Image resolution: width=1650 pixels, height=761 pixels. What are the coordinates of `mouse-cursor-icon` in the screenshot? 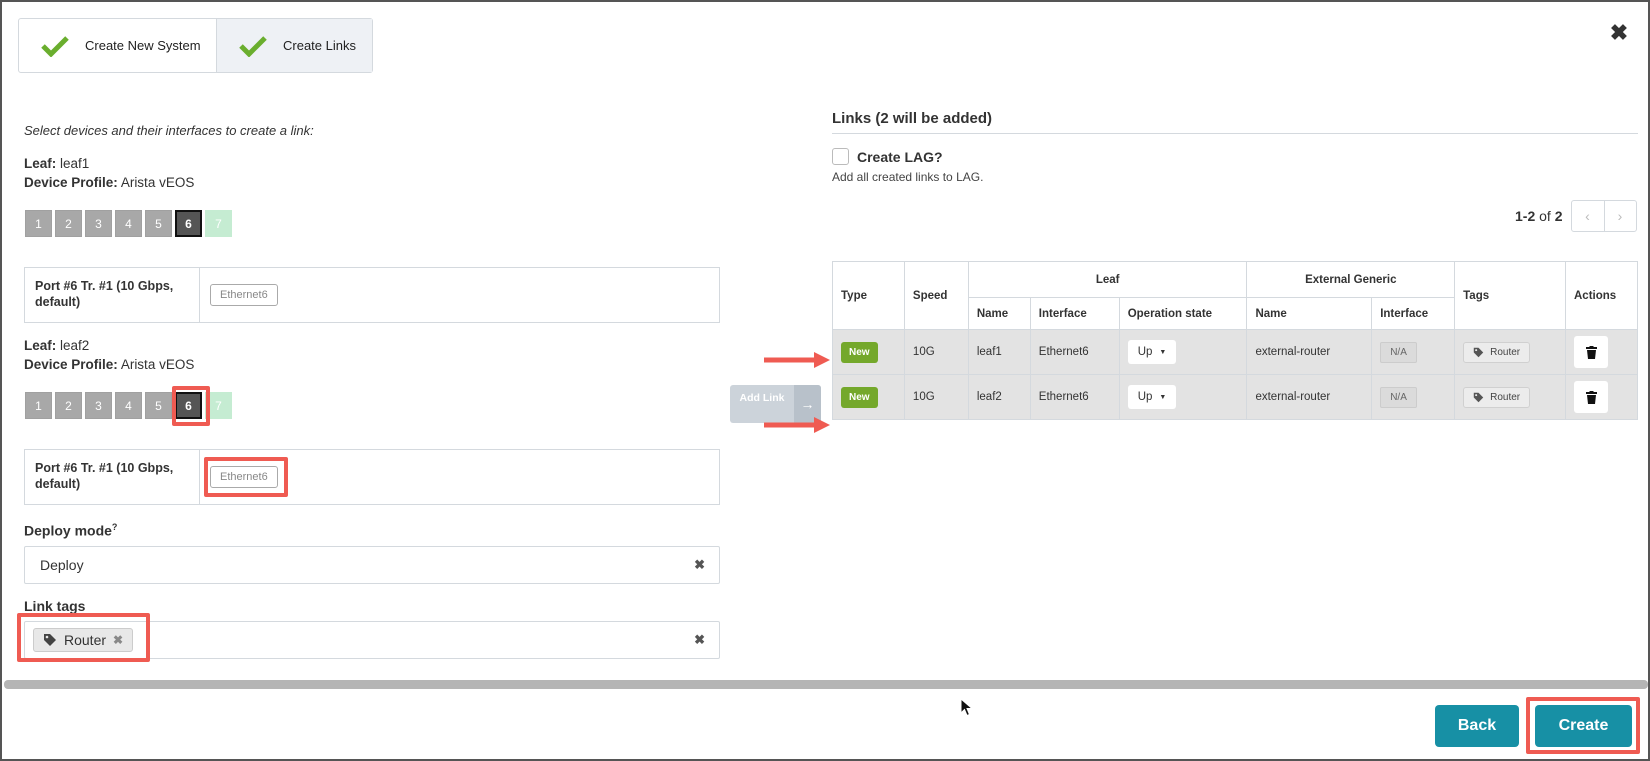 It's located at (967, 707).